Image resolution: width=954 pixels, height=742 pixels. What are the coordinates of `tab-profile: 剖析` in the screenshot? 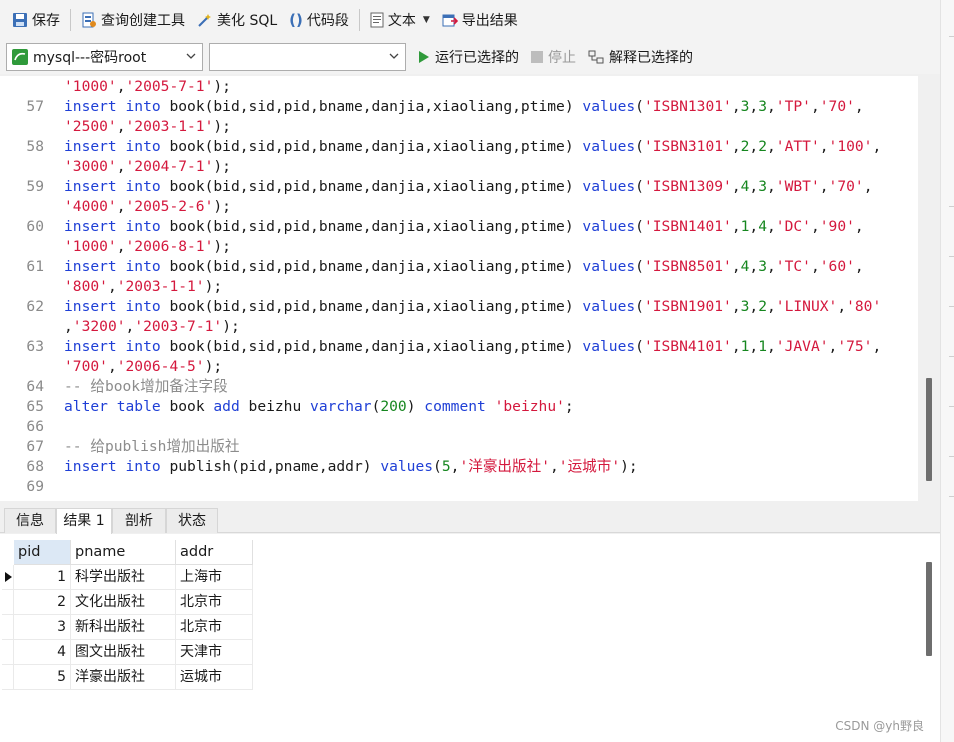 It's located at (139, 520).